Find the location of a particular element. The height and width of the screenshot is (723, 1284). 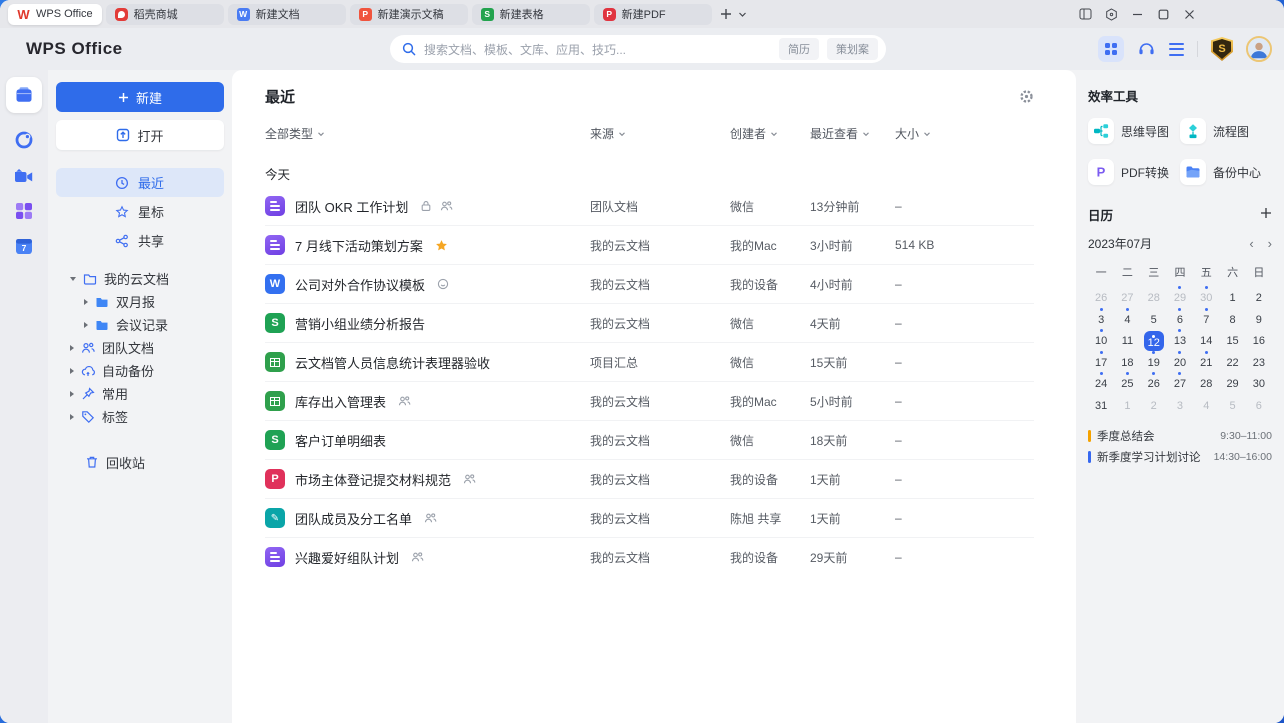

calendar-day: 2 is located at coordinates (1259, 297).